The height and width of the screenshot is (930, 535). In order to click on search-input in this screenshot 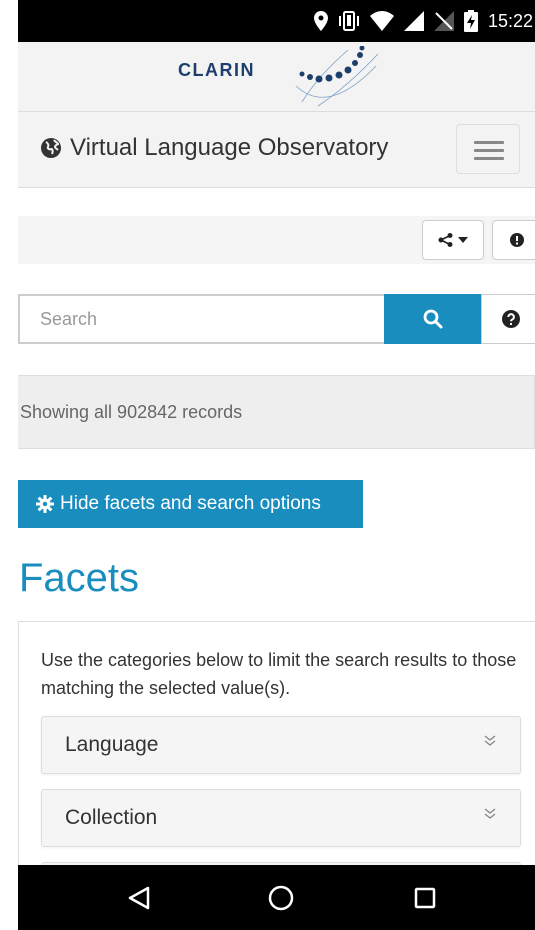, I will do `click(201, 319)`.